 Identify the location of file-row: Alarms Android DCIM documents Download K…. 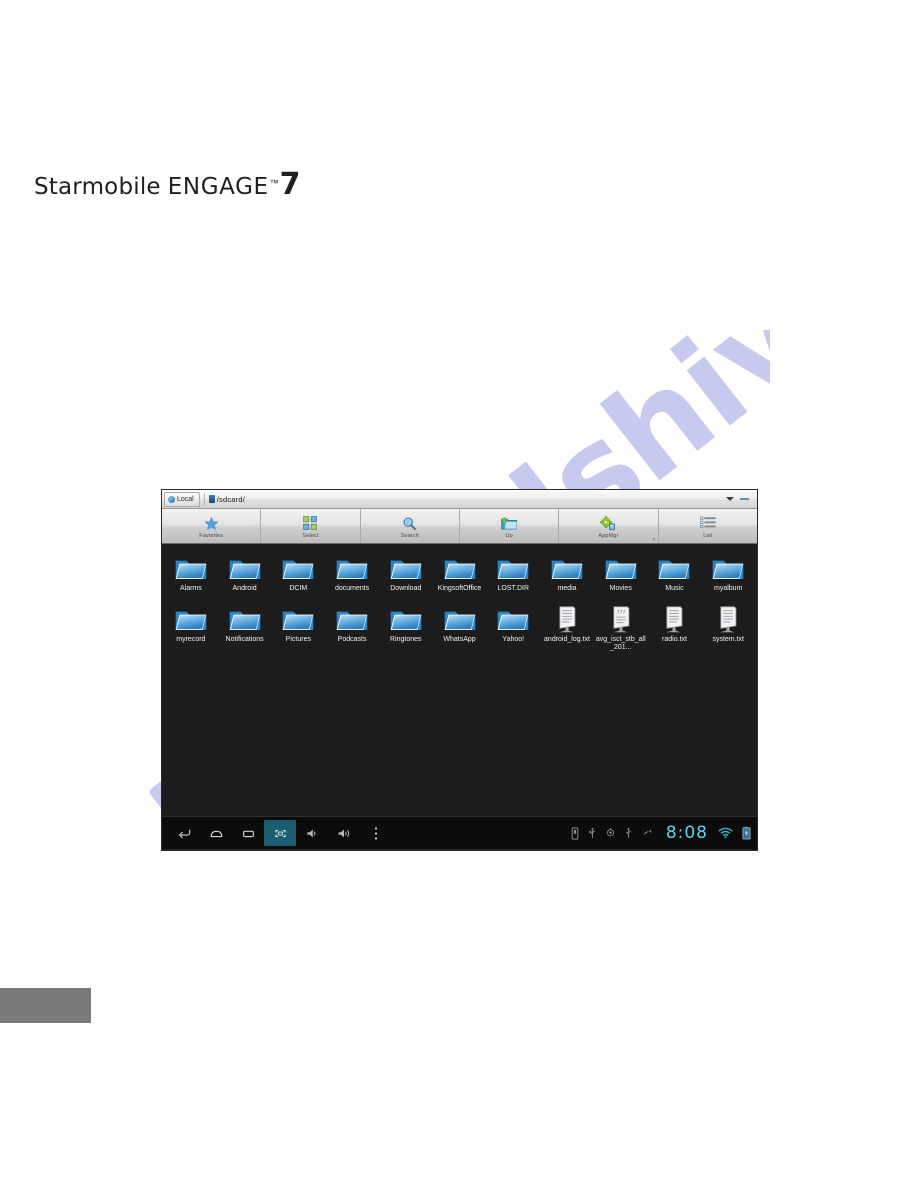
(459, 572).